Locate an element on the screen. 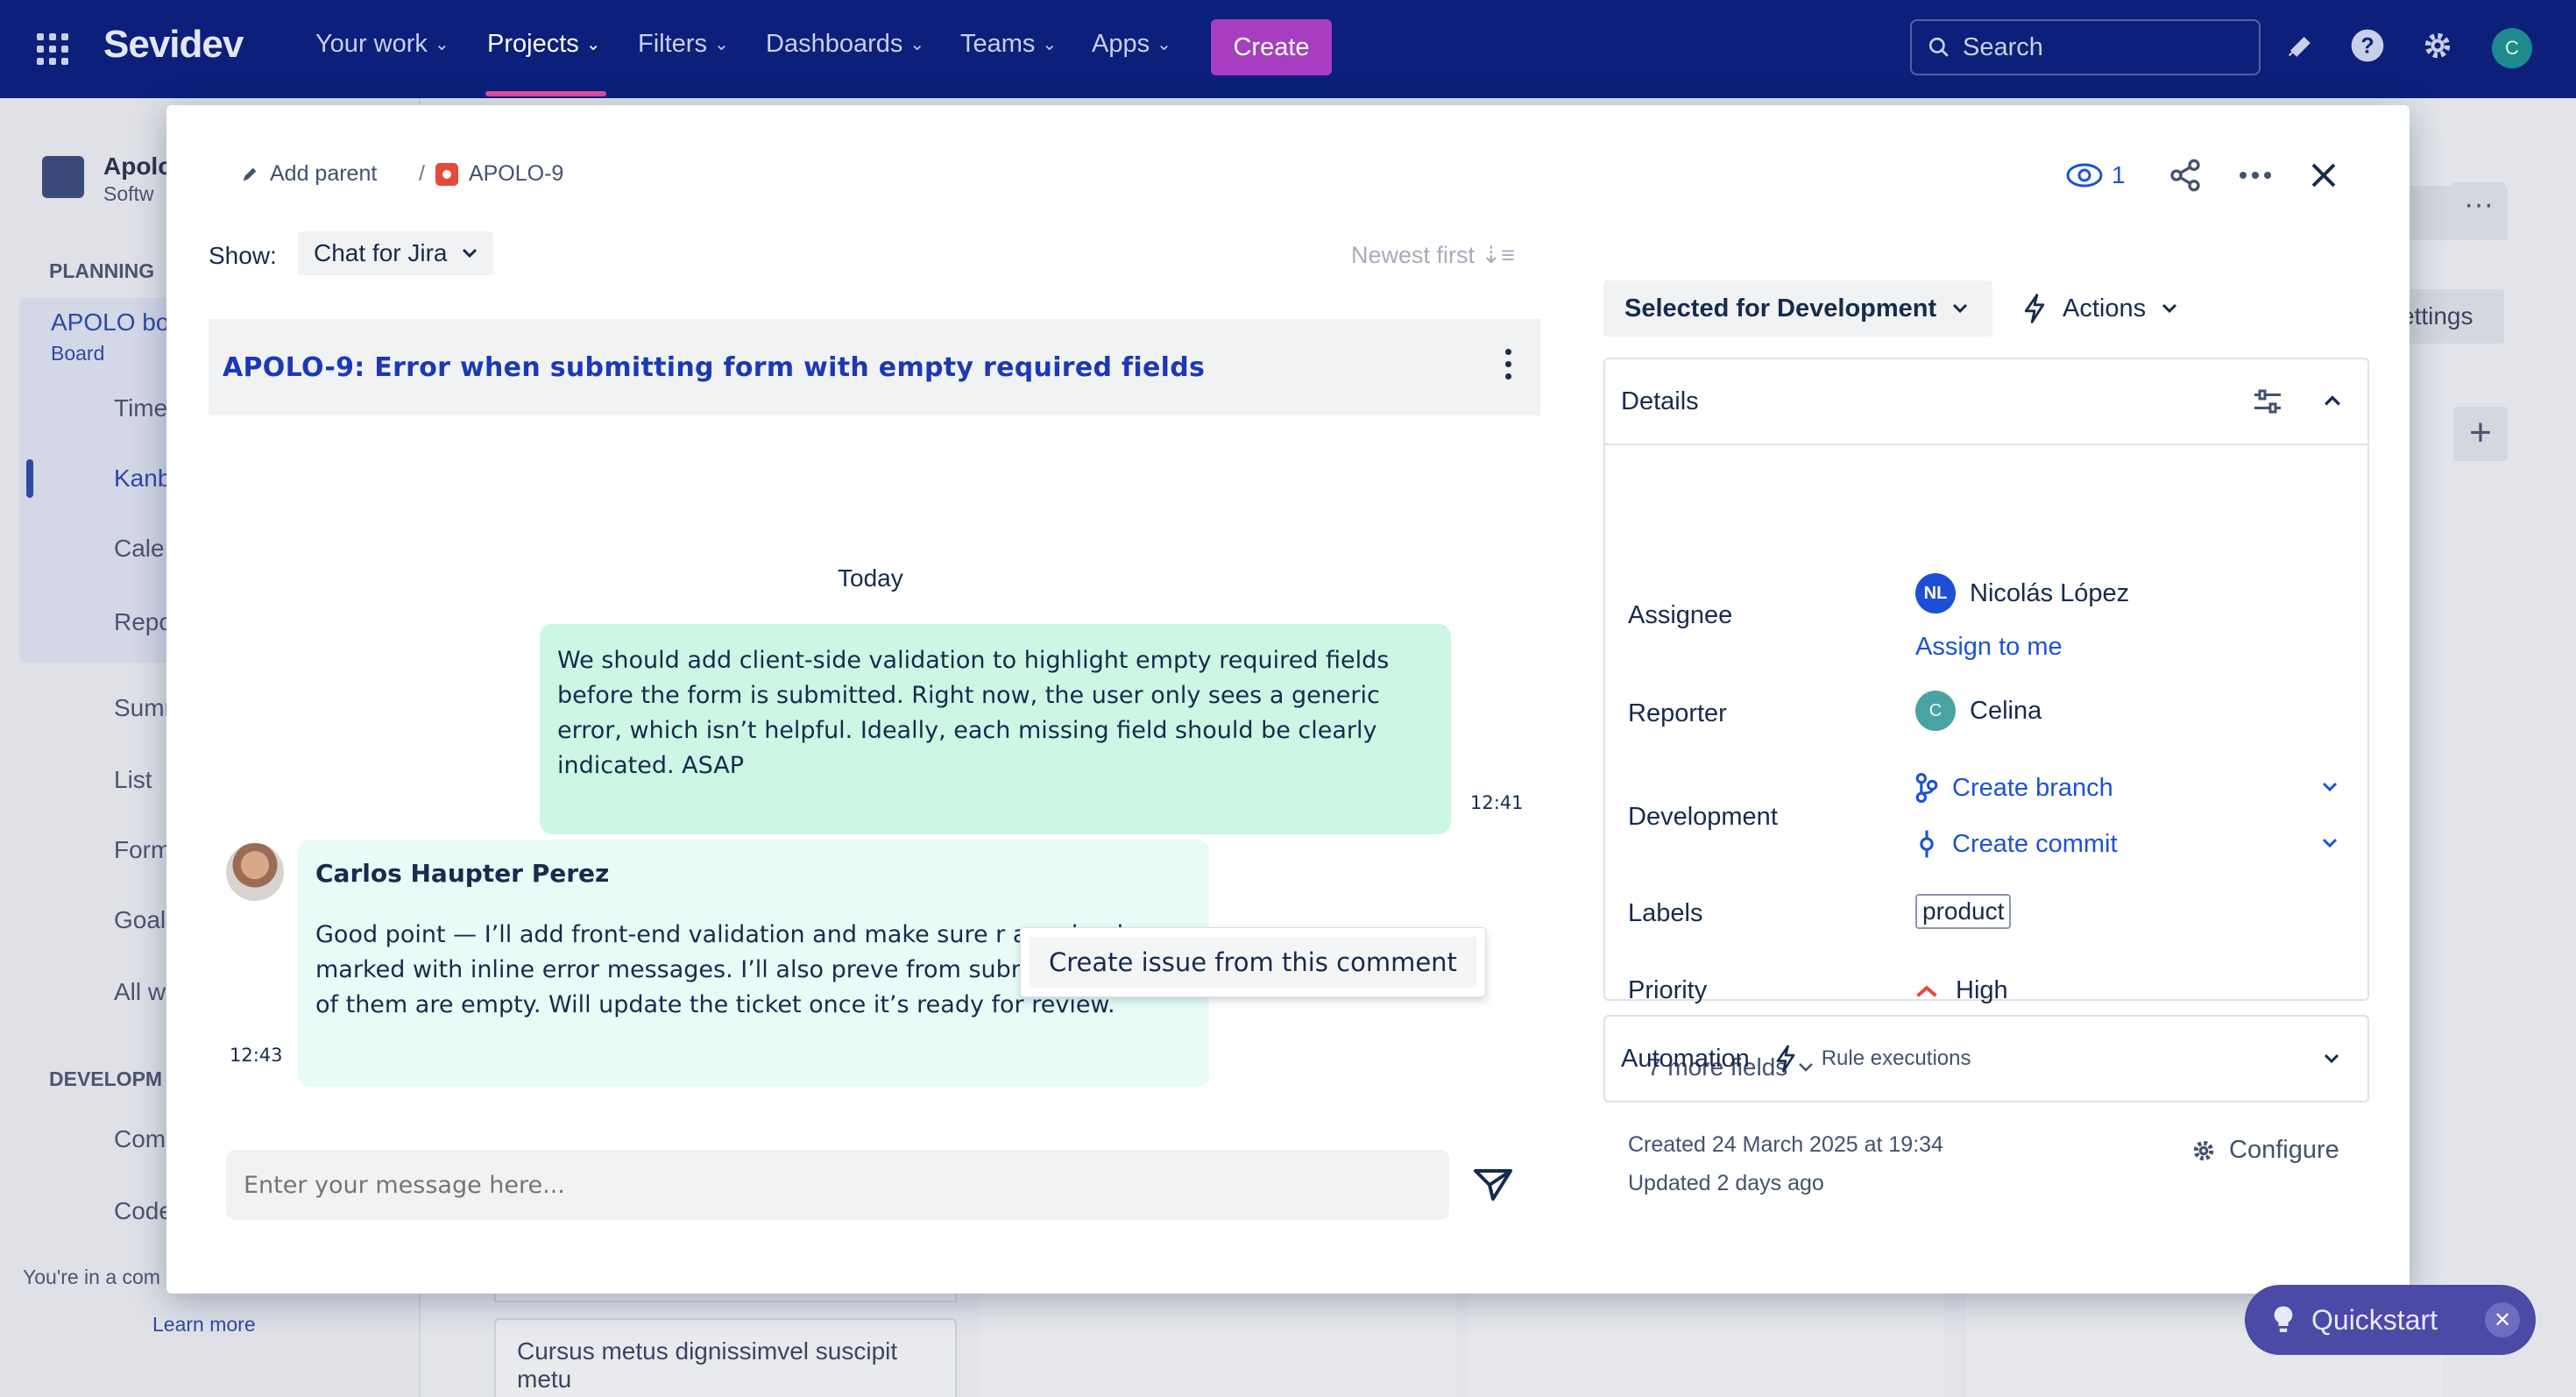 This screenshot has width=2576, height=1397. nav-projects: Projects ⌄ is located at coordinates (544, 44).